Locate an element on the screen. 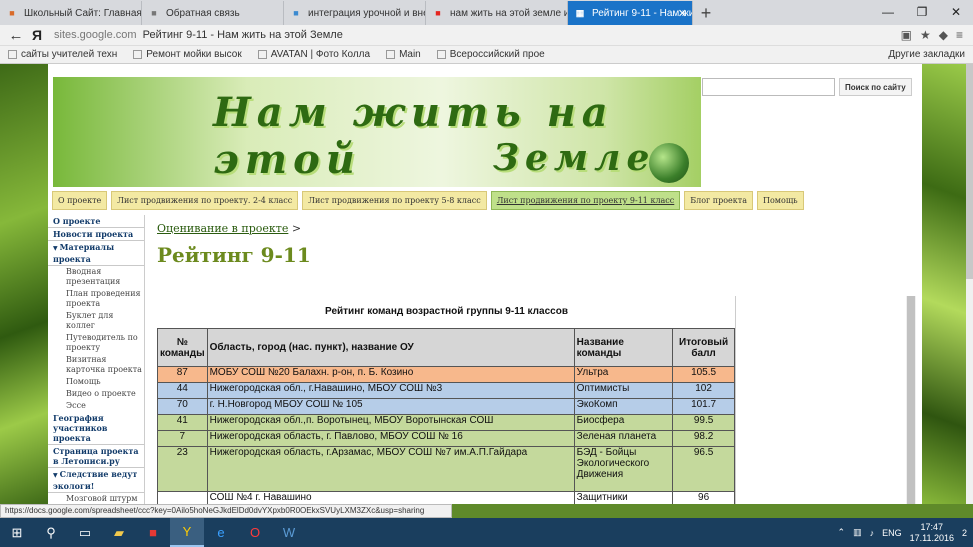  bookmark-item: сайты учителей техн is located at coordinates (62, 54).